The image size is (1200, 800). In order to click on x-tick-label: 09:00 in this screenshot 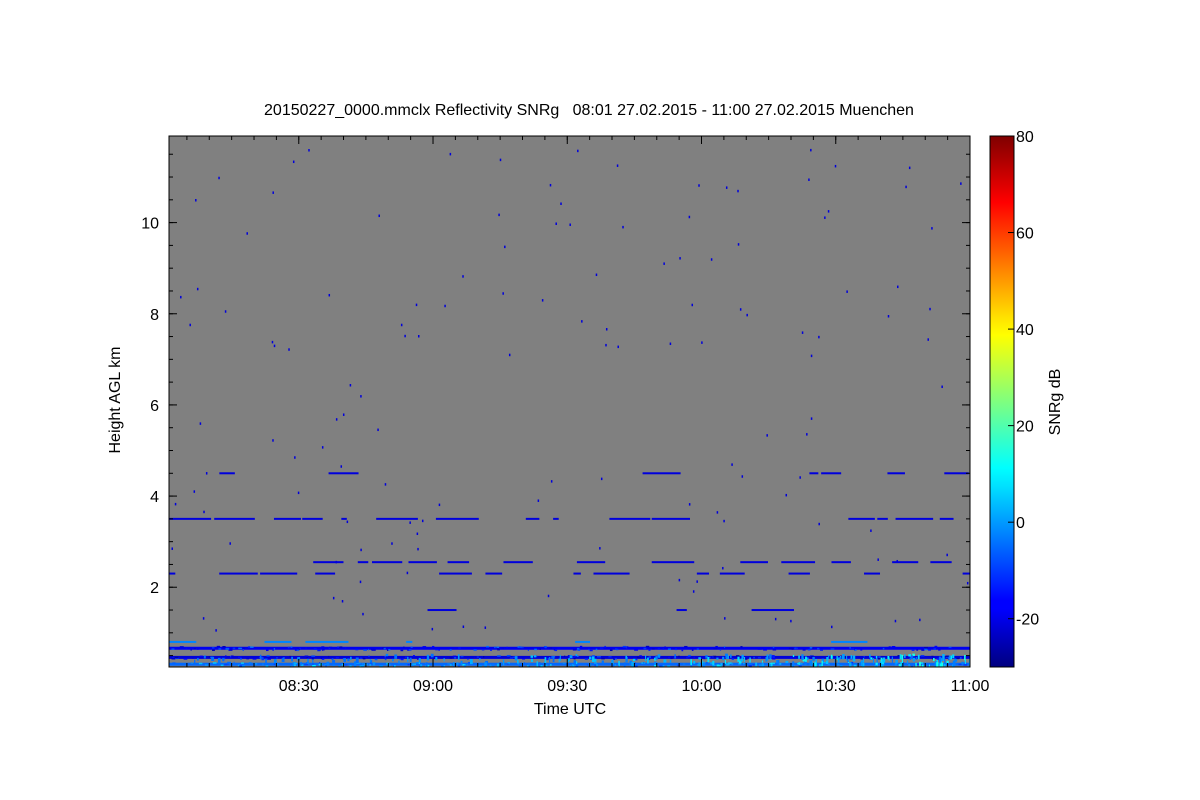, I will do `click(433, 686)`.